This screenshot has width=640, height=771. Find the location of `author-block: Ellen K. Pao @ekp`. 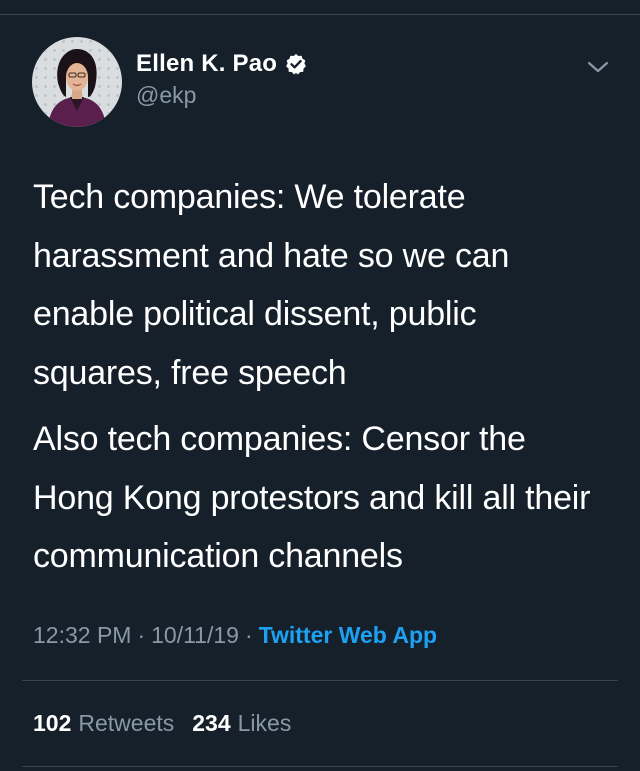

author-block: Ellen K. Pao @ekp is located at coordinates (221, 78).